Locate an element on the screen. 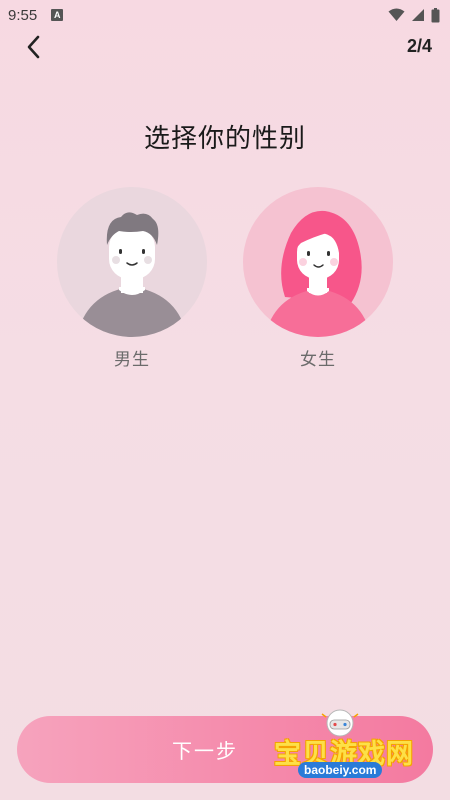 The width and height of the screenshot is (450, 800). notification-a-icon: A is located at coordinates (57, 15).